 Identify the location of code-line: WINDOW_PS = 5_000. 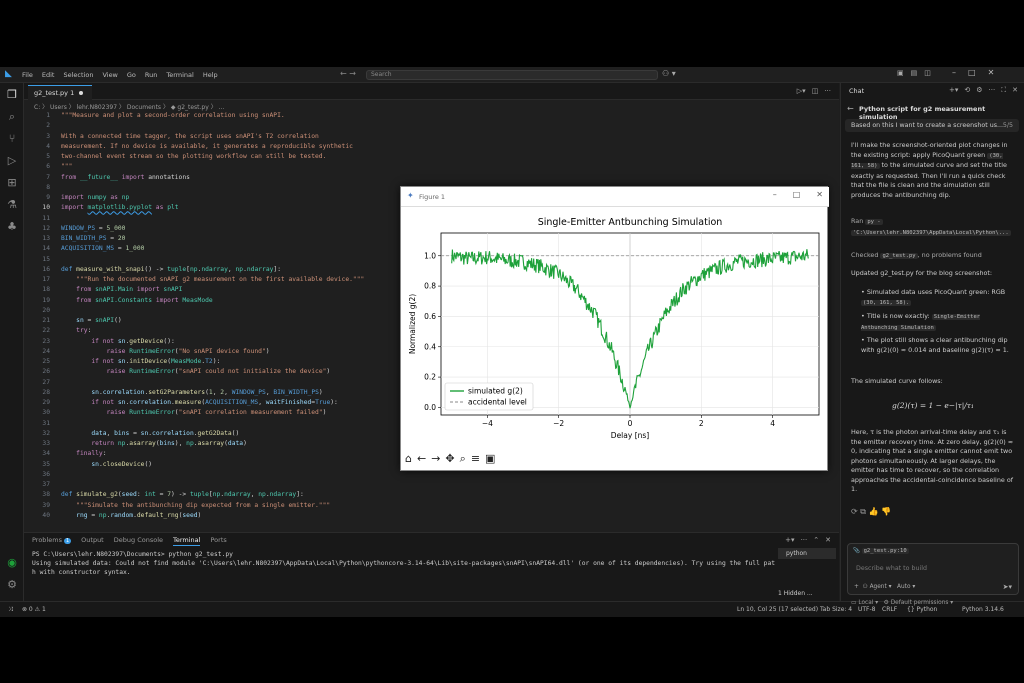
(93, 228).